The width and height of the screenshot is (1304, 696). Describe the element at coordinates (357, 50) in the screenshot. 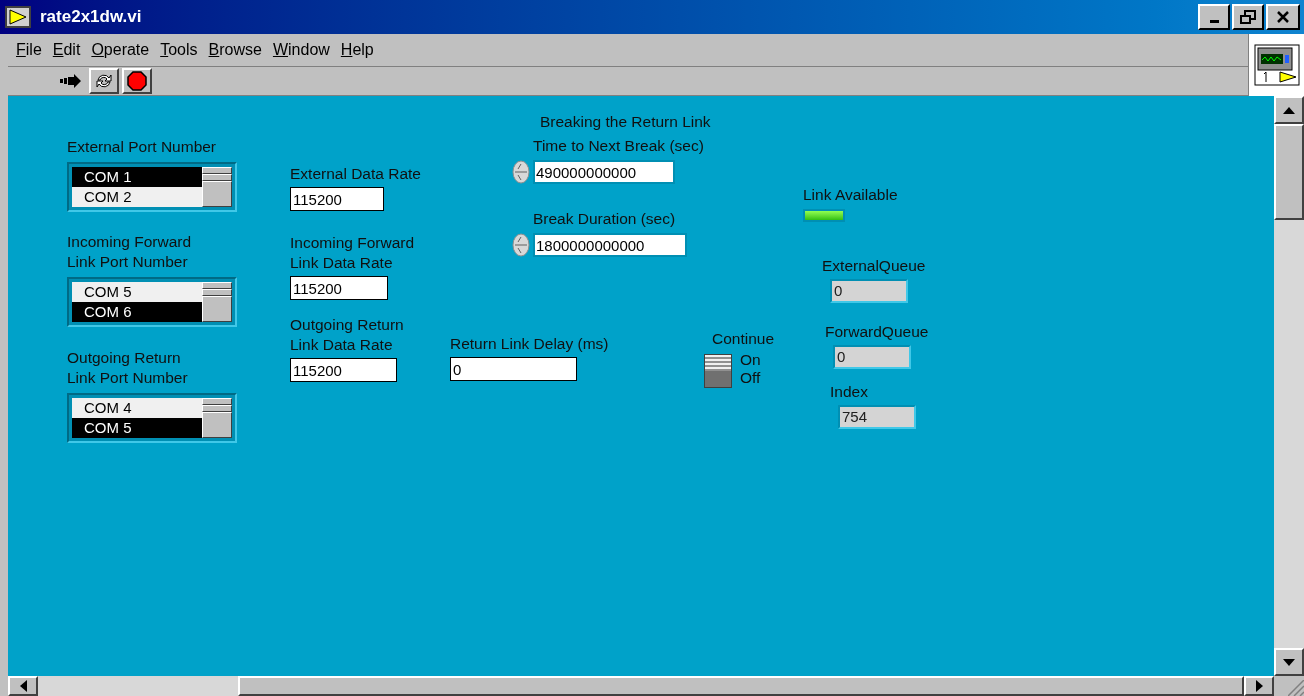

I see `menu-item: Help` at that location.